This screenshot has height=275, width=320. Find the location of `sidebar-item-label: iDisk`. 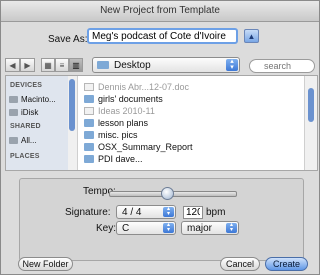

sidebar-item-label: iDisk is located at coordinates (30, 112).